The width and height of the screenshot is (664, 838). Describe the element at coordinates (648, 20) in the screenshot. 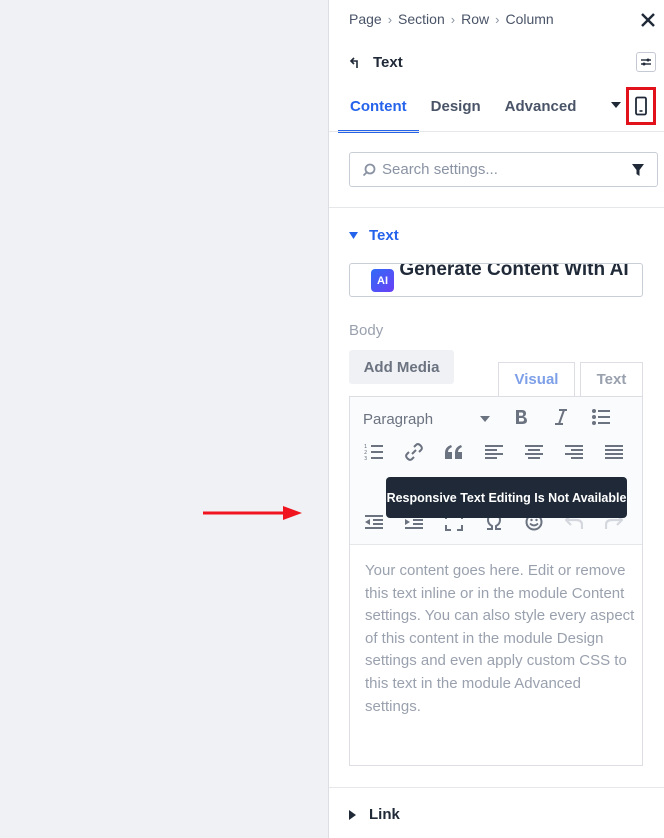

I see `close-icon` at that location.